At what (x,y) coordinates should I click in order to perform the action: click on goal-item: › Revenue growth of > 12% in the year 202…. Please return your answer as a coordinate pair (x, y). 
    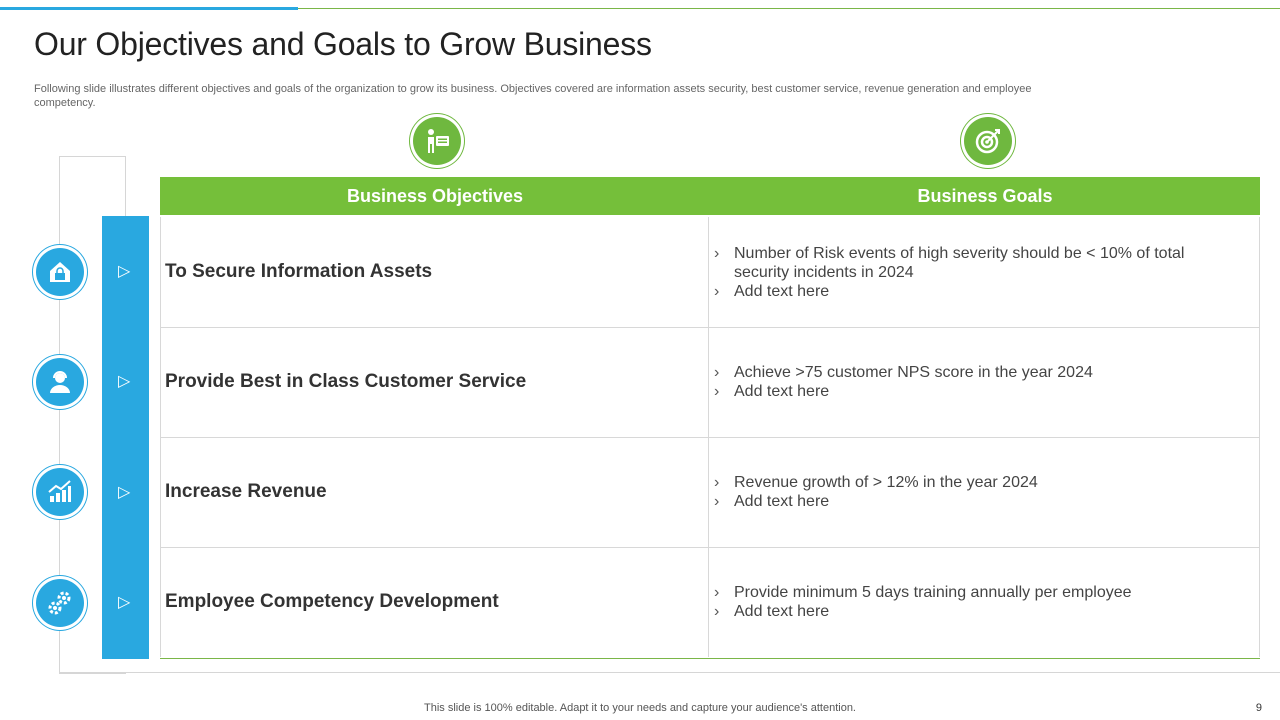
    Looking at the image, I should click on (876, 482).